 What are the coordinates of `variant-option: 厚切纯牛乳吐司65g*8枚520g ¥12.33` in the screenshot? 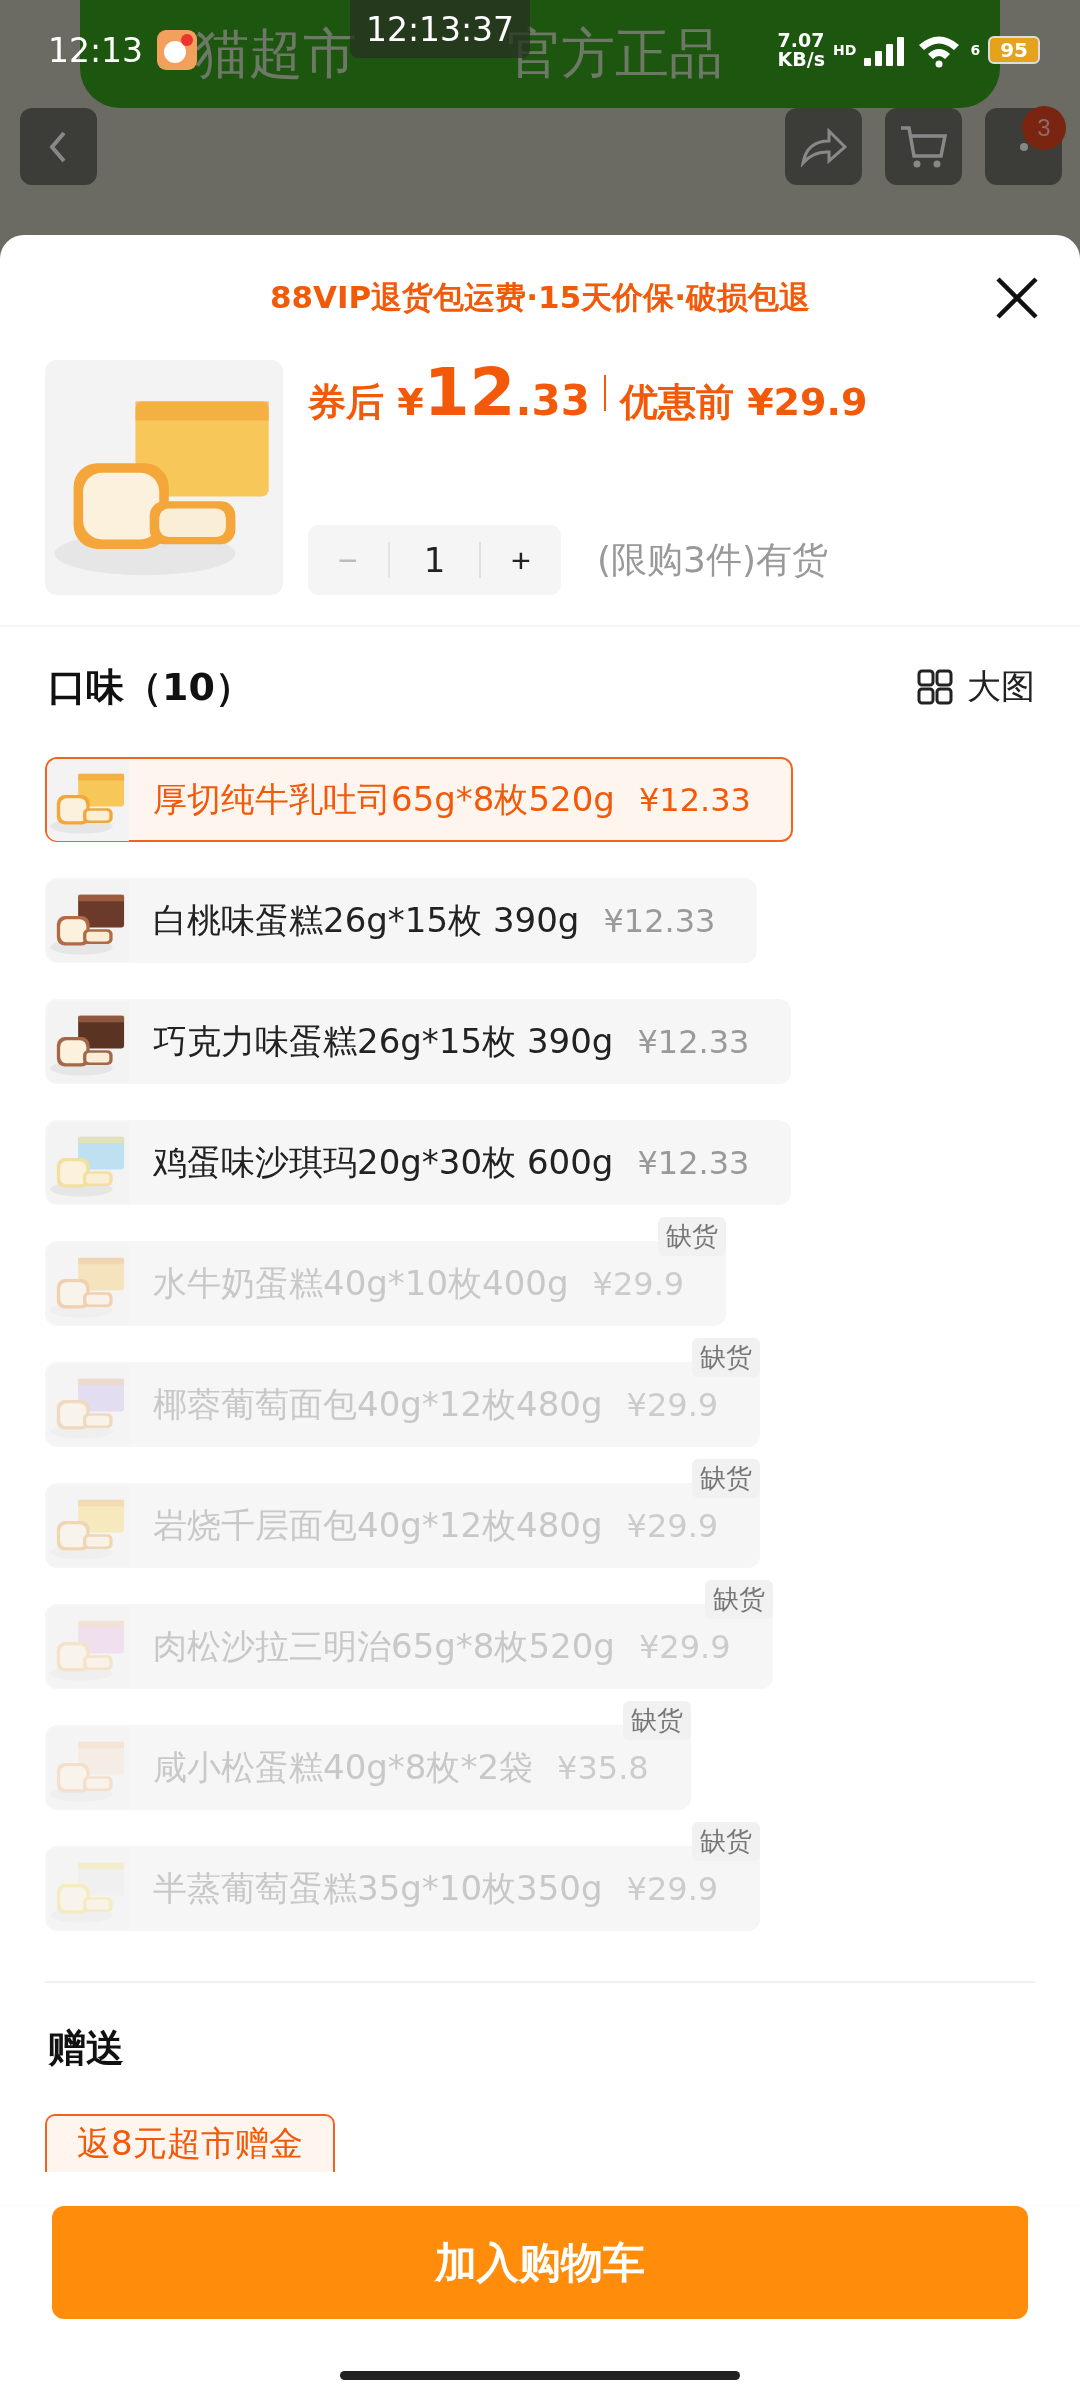 It's located at (419, 799).